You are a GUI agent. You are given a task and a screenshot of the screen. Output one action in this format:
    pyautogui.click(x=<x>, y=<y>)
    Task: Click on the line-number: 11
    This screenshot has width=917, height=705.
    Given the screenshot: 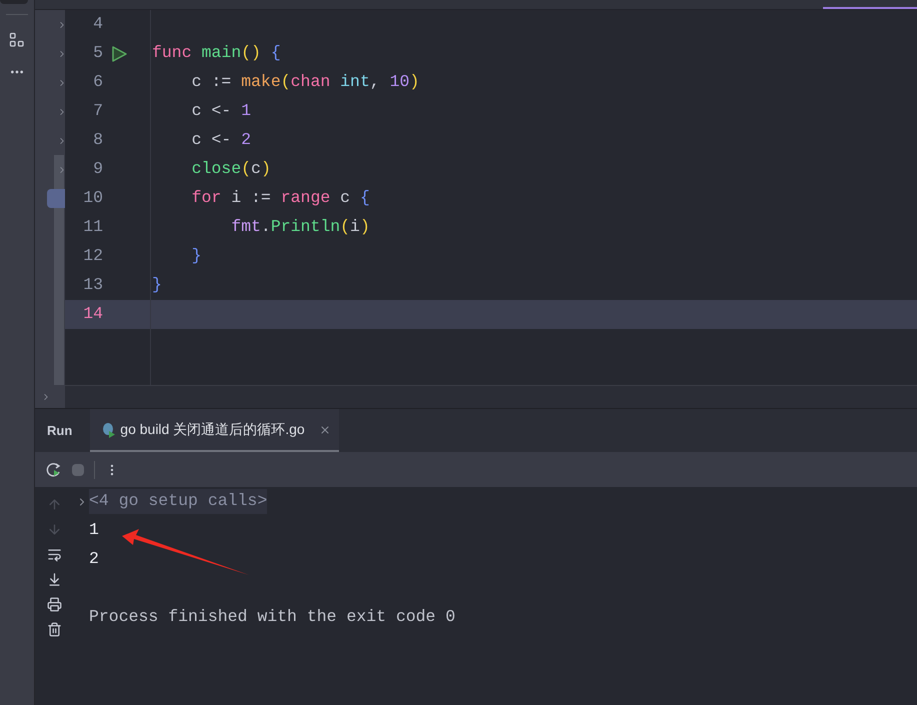 What is the action you would take?
    pyautogui.click(x=92, y=227)
    